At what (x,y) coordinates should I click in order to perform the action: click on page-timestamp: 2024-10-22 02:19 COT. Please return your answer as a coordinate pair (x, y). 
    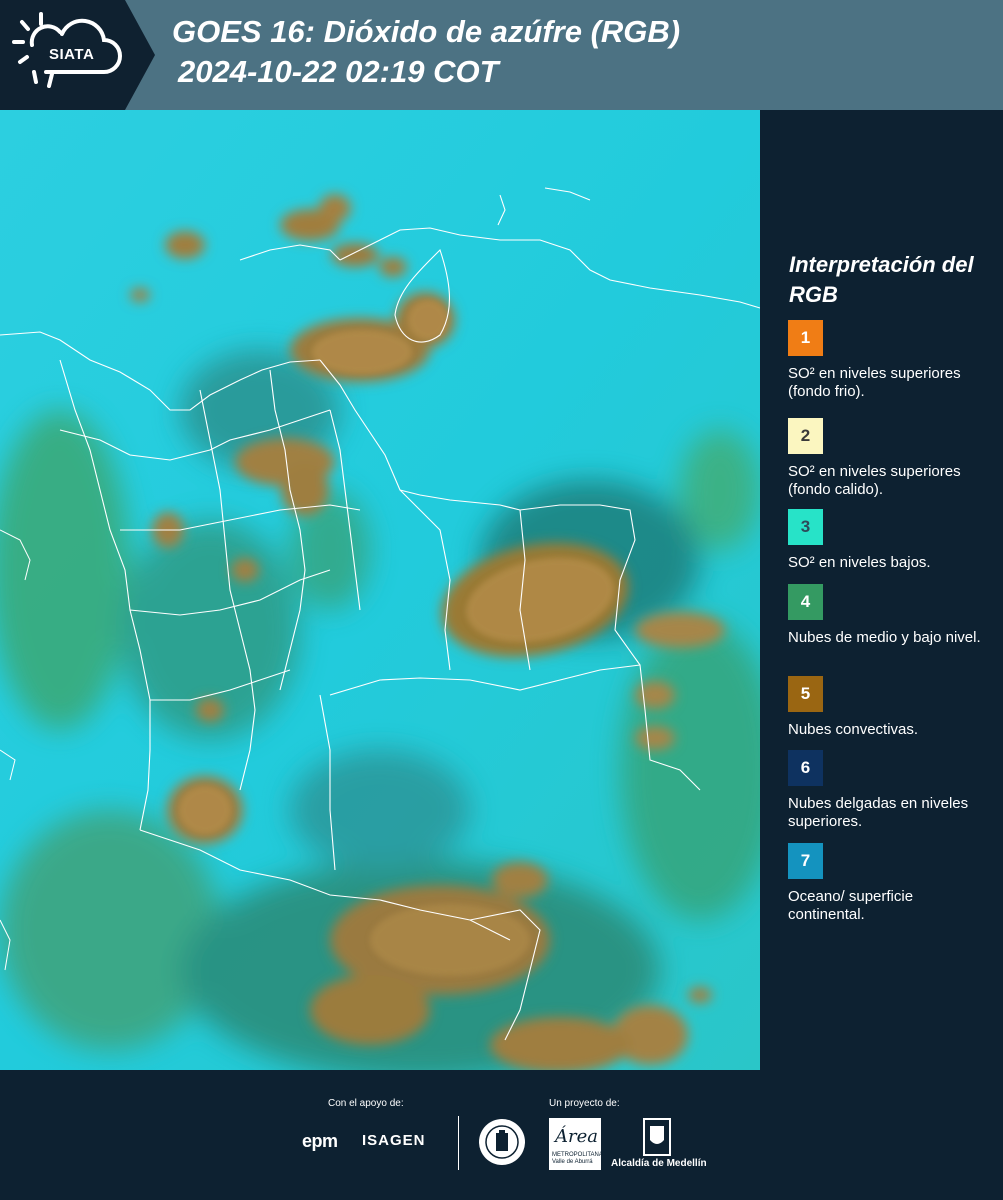
    Looking at the image, I should click on (338, 71).